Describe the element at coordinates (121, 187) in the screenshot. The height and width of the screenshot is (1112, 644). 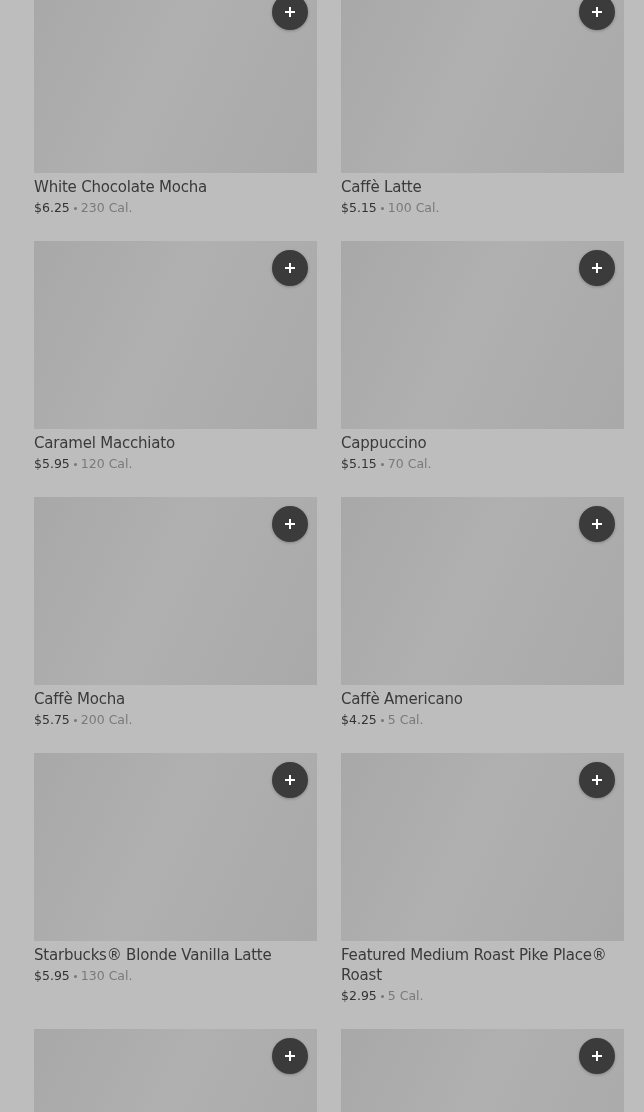
I see `item-name: White Chocolate Mocha` at that location.